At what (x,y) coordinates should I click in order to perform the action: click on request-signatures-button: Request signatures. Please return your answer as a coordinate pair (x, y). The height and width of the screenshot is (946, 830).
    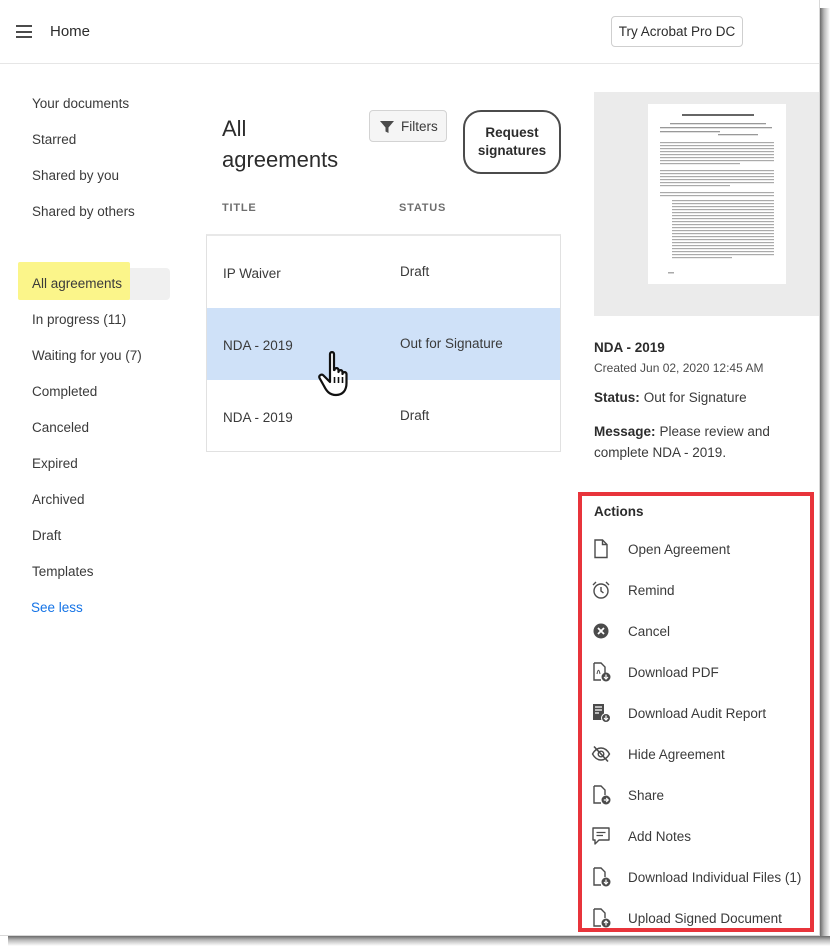
    Looking at the image, I should click on (512, 142).